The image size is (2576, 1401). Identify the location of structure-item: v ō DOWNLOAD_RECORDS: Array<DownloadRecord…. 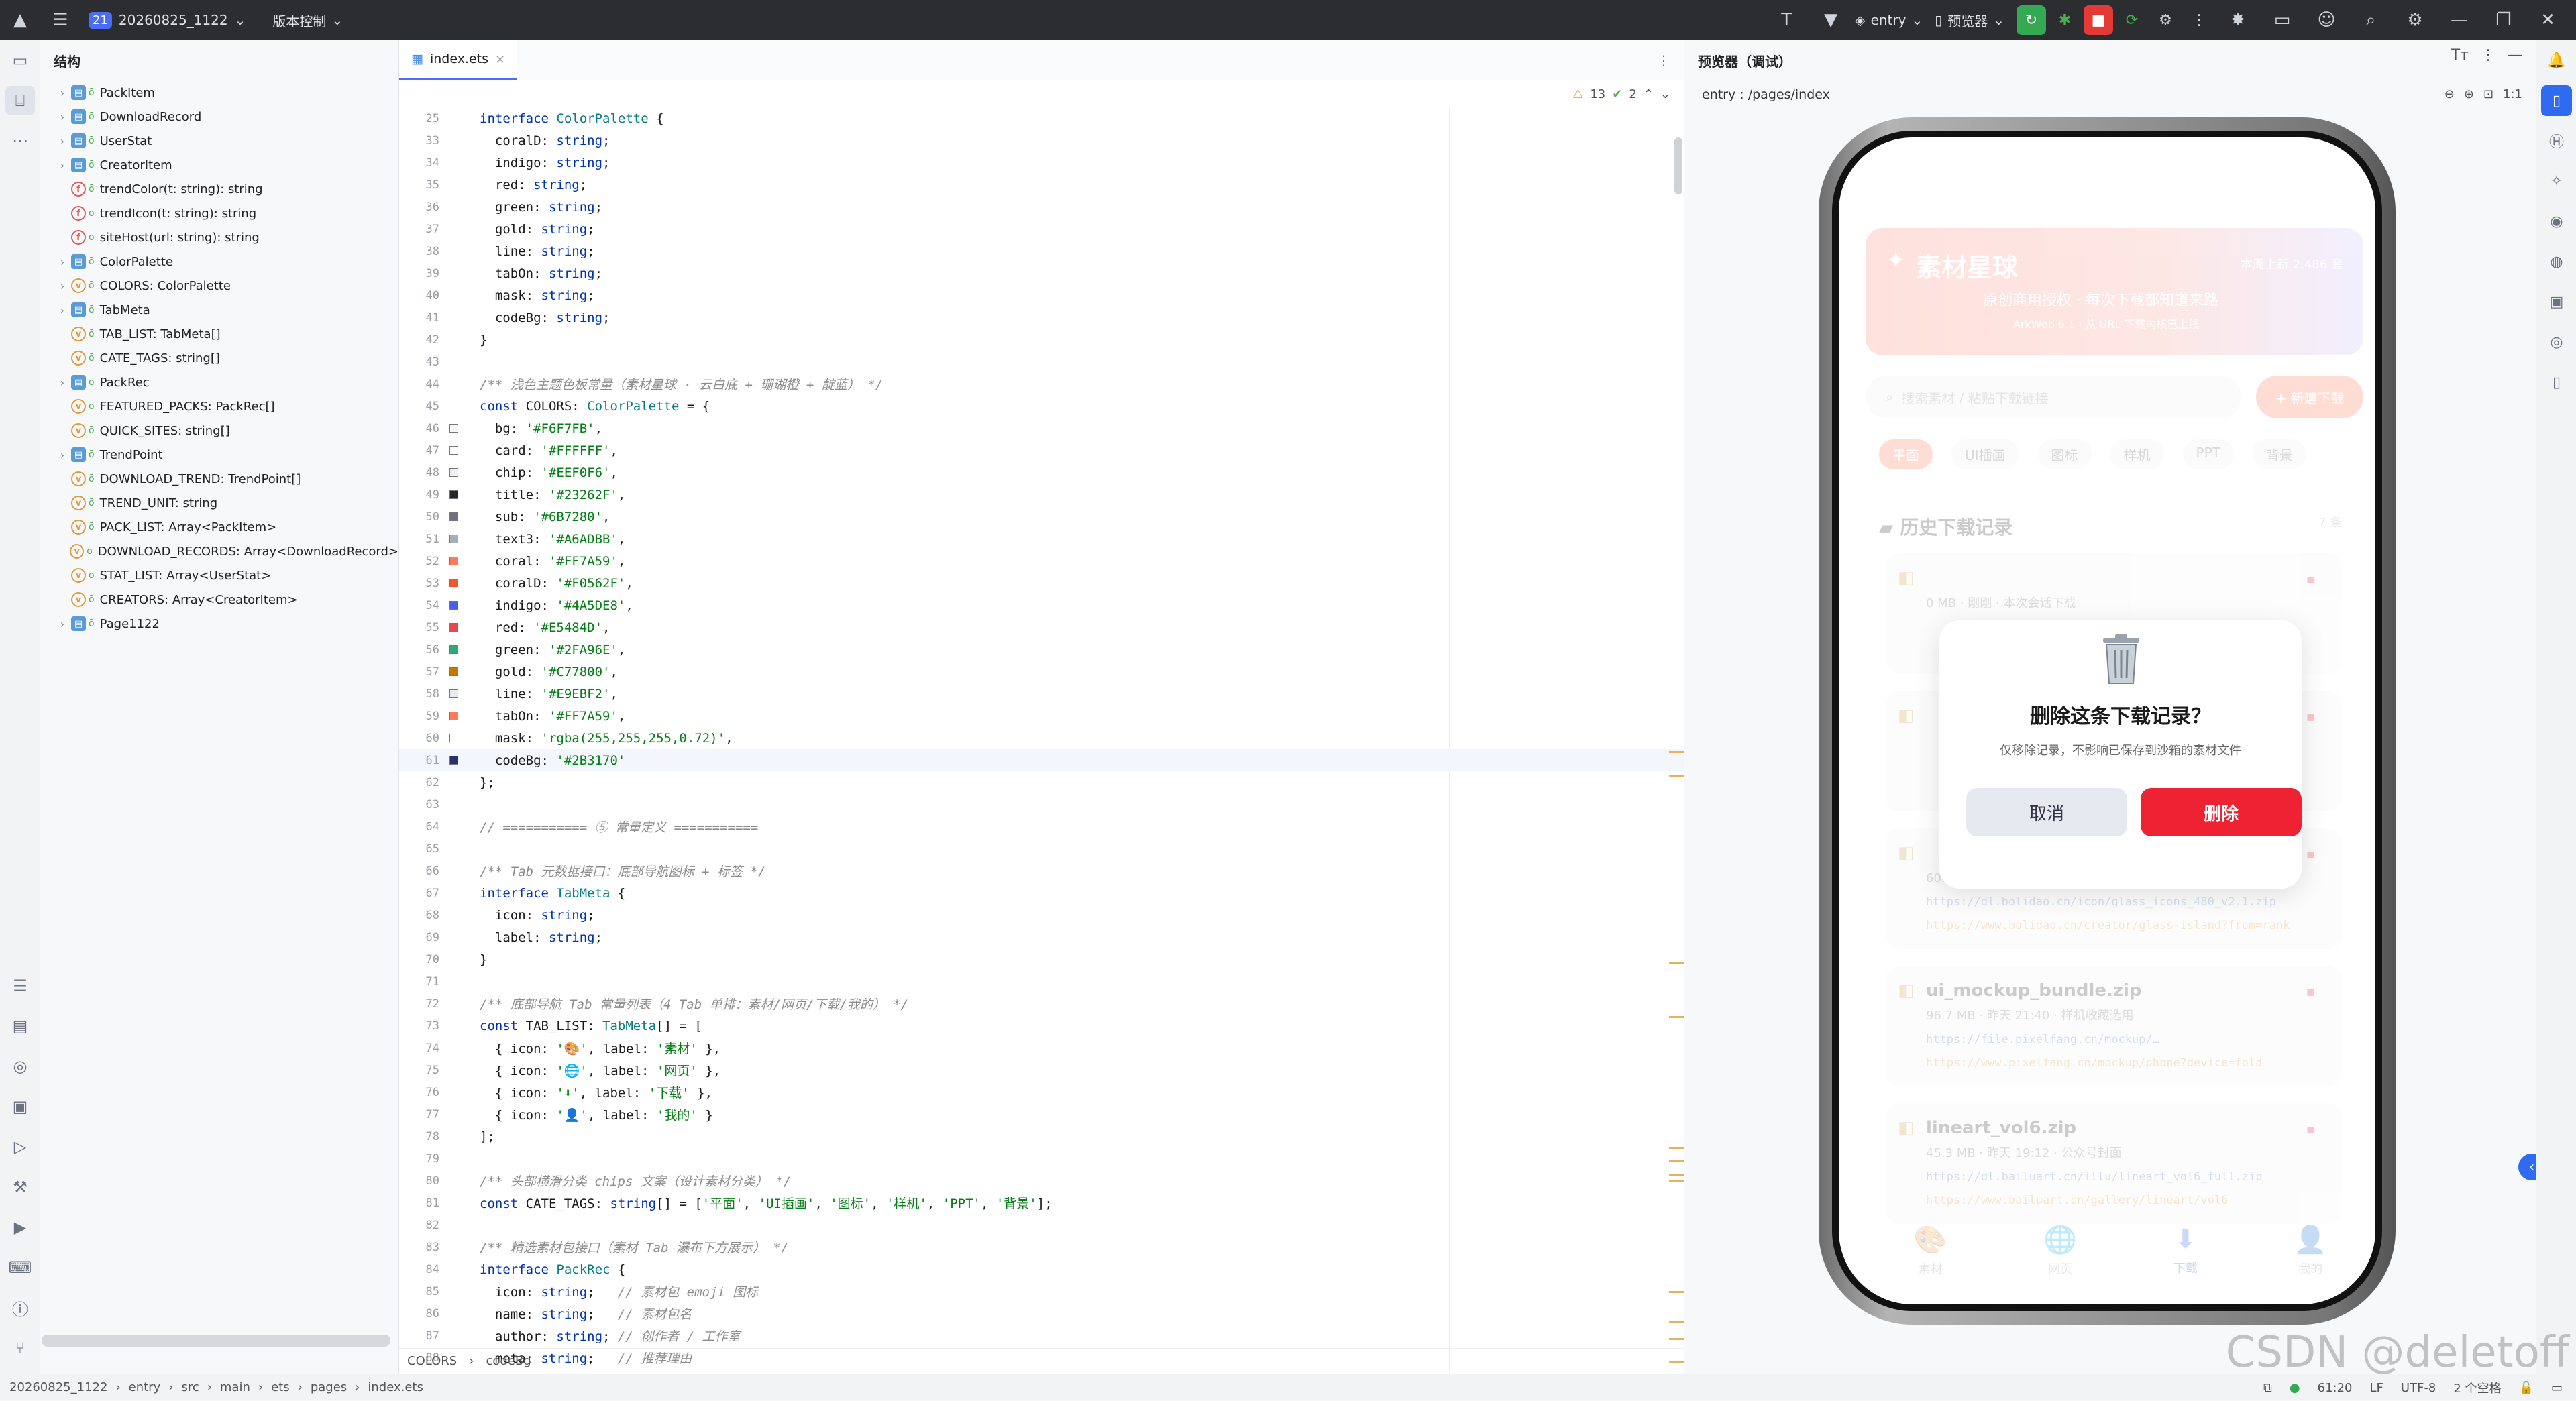
(219, 551).